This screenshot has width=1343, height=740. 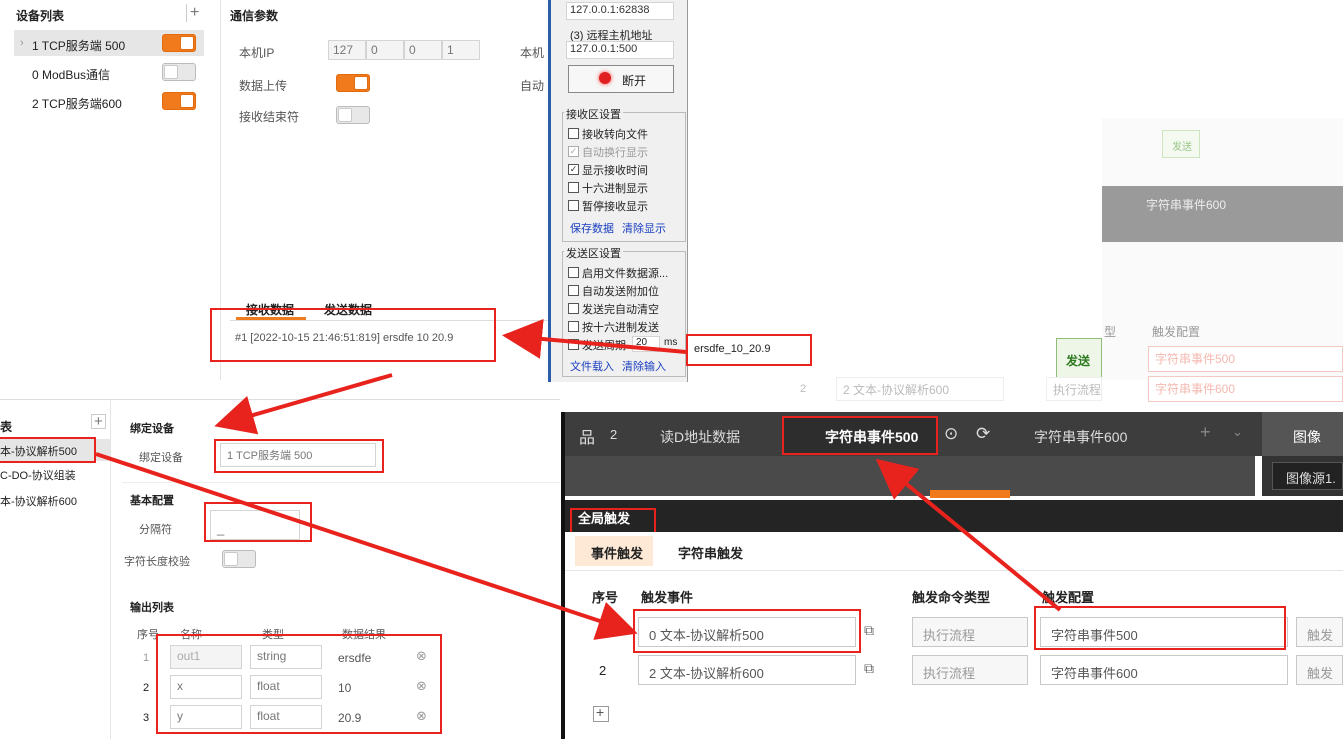 What do you see at coordinates (40, 16) in the screenshot?
I see `device-list-title: 设备列表` at bounding box center [40, 16].